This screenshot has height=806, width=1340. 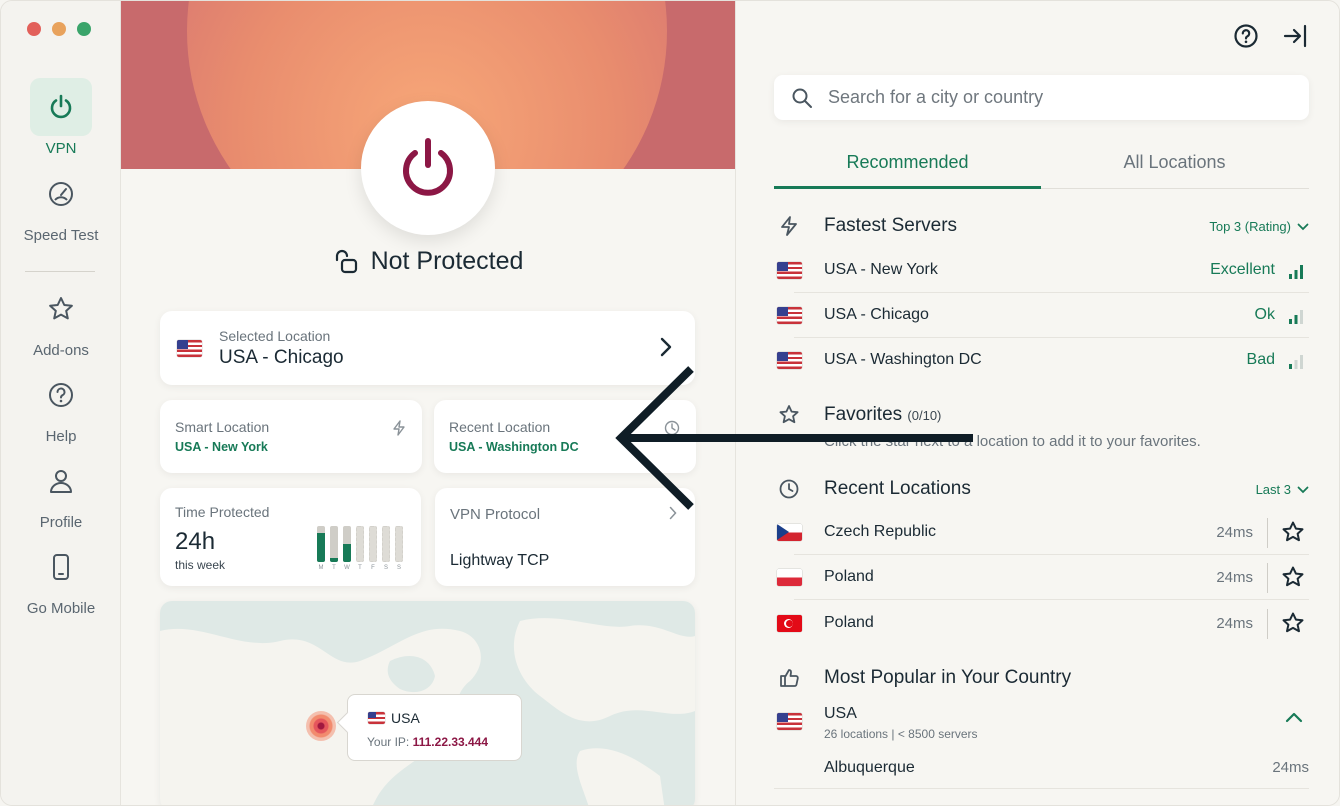 I want to click on power-icon, so click(x=61, y=107).